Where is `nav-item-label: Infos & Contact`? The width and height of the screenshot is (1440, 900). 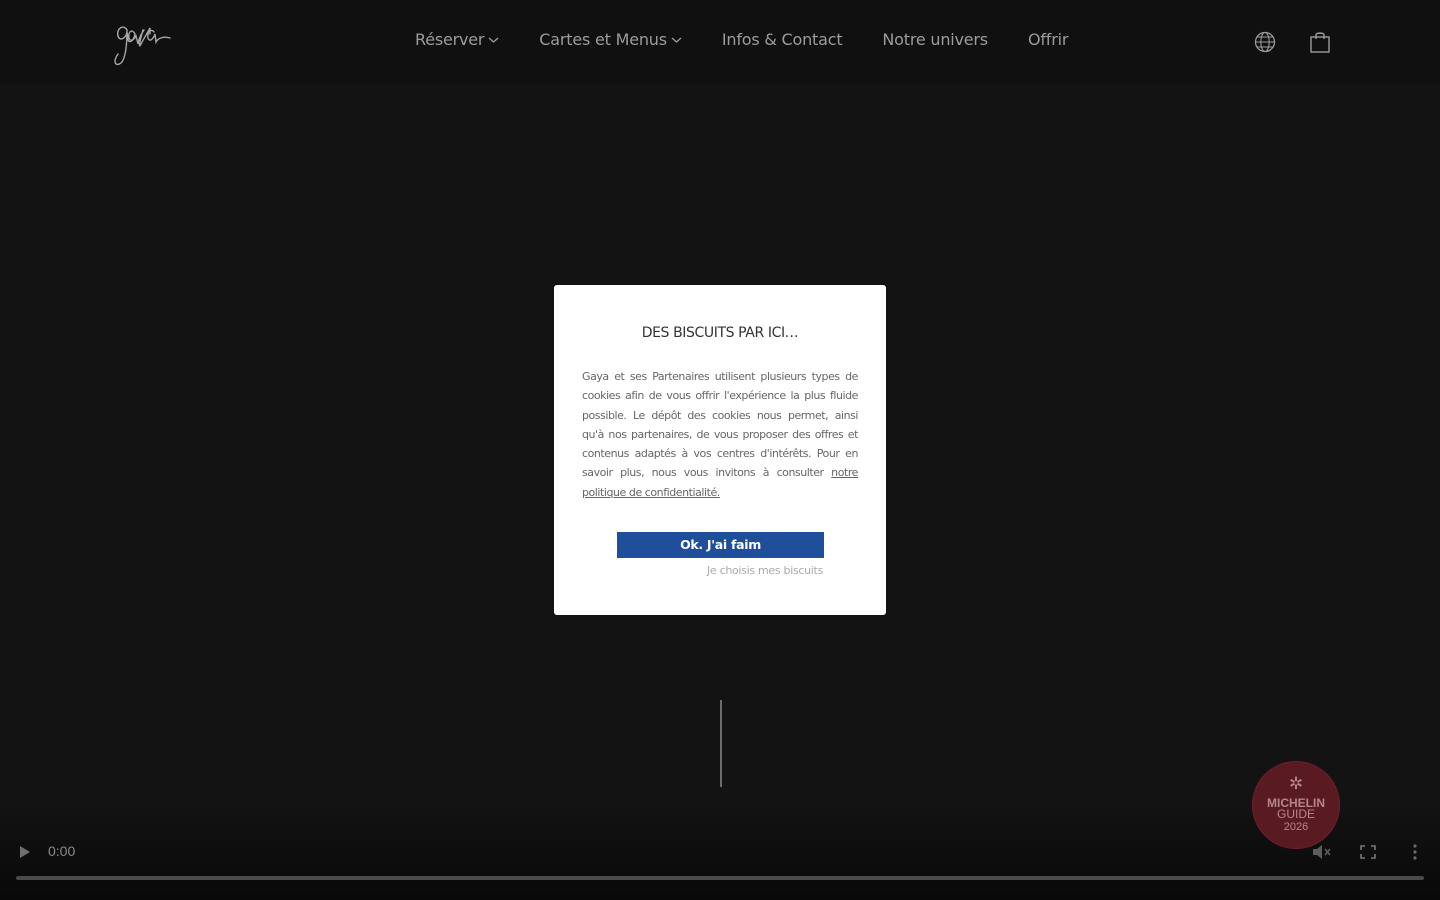
nav-item-label: Infos & Contact is located at coordinates (782, 39).